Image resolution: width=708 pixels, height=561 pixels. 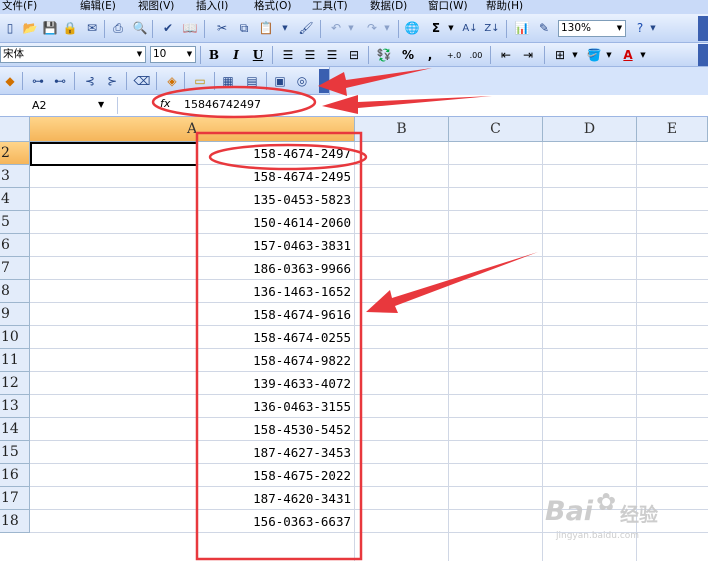 What do you see at coordinates (451, 28) in the screenshot?
I see `autosum-dropdown-icon: ▼` at bounding box center [451, 28].